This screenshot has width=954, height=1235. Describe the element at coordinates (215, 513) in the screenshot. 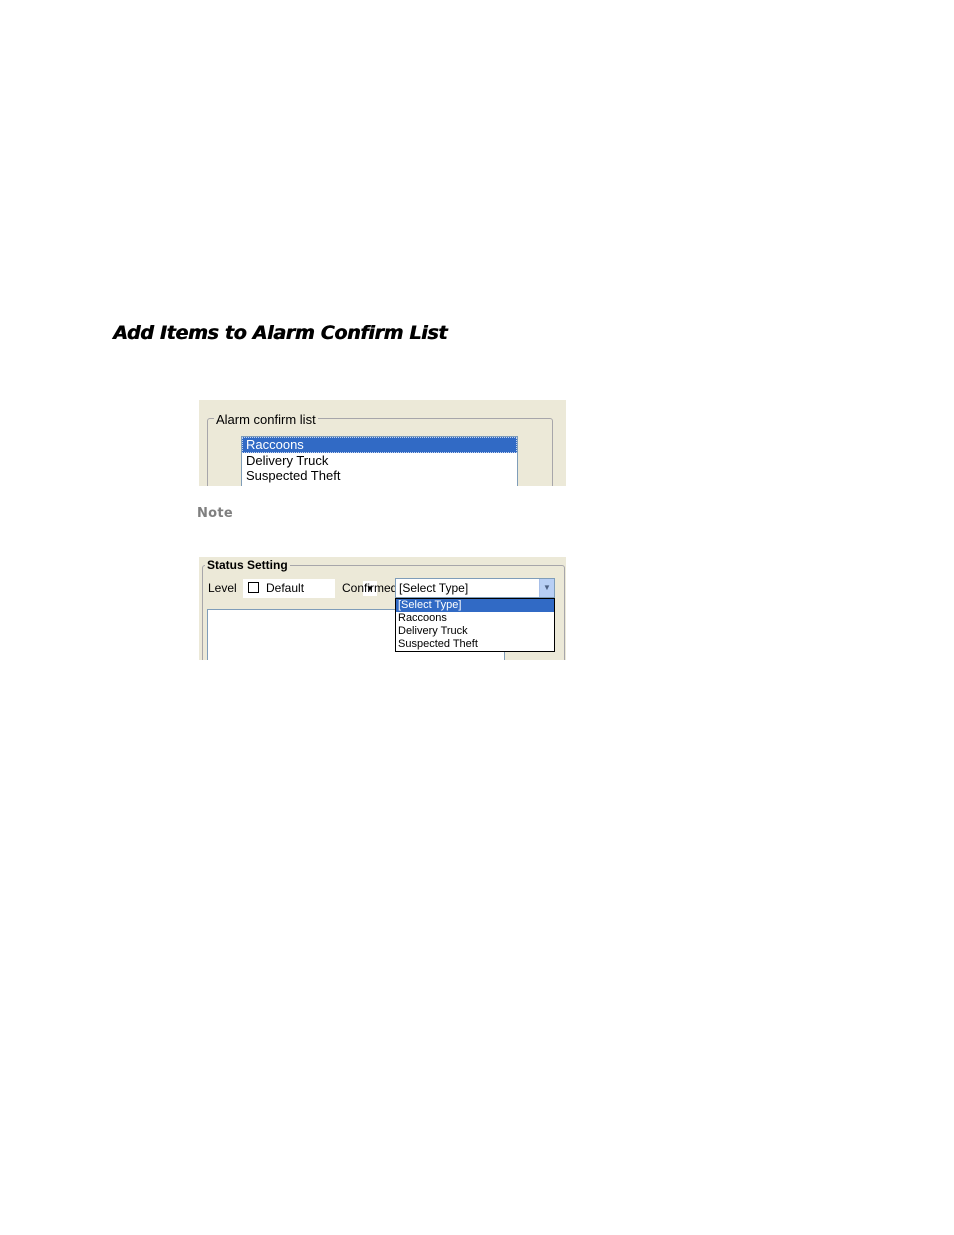

I see `note-label: Note` at that location.